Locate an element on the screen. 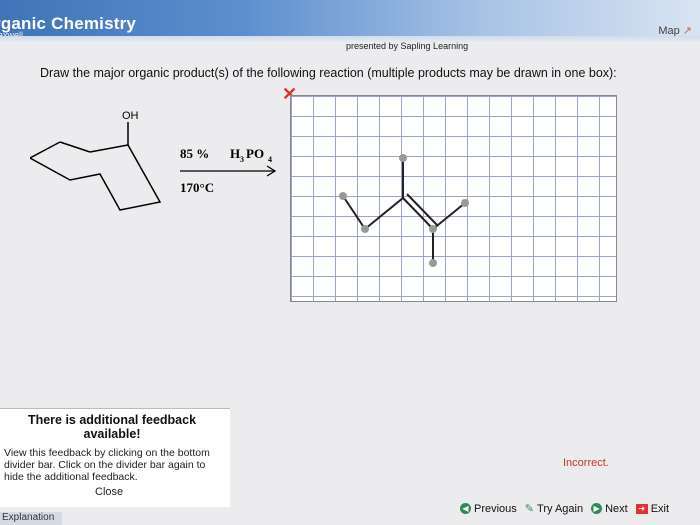 This screenshot has height=525, width=700. previous-icon: ◀ is located at coordinates (465, 508).